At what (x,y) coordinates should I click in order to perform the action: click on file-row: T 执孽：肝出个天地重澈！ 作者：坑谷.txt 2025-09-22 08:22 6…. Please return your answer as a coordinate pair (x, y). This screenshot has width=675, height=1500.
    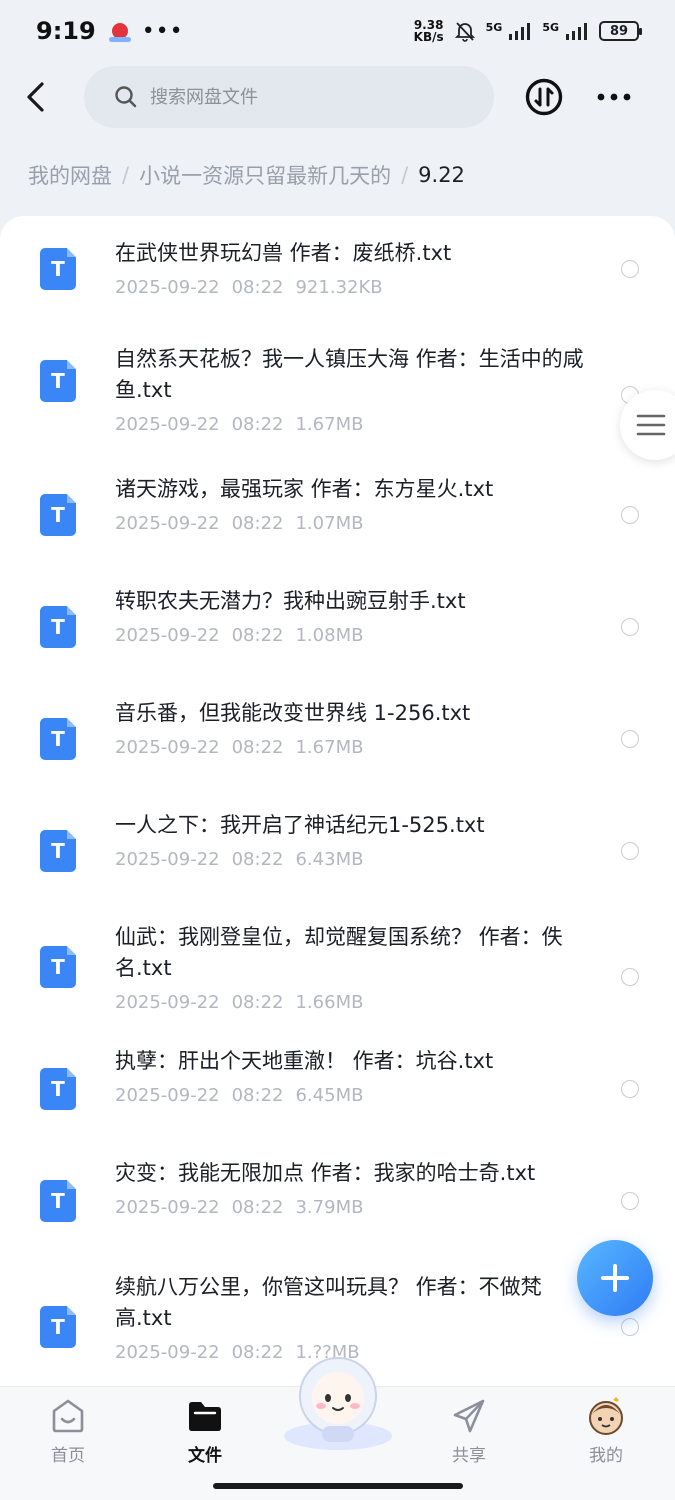
    Looking at the image, I should click on (337, 1088).